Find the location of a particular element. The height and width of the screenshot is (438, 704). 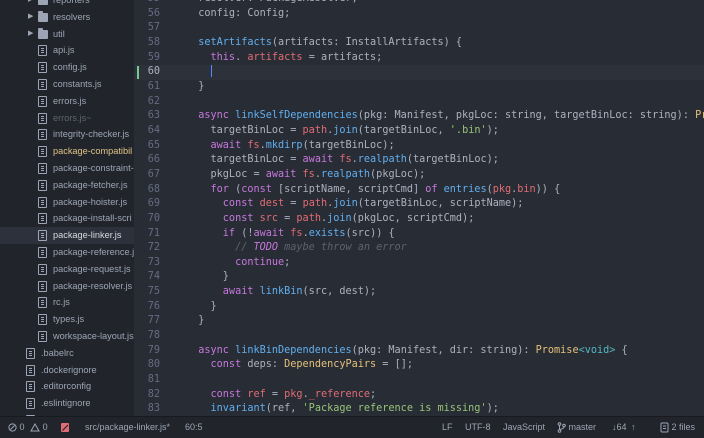

tree-item-label: .editorconfig is located at coordinates (66, 386).